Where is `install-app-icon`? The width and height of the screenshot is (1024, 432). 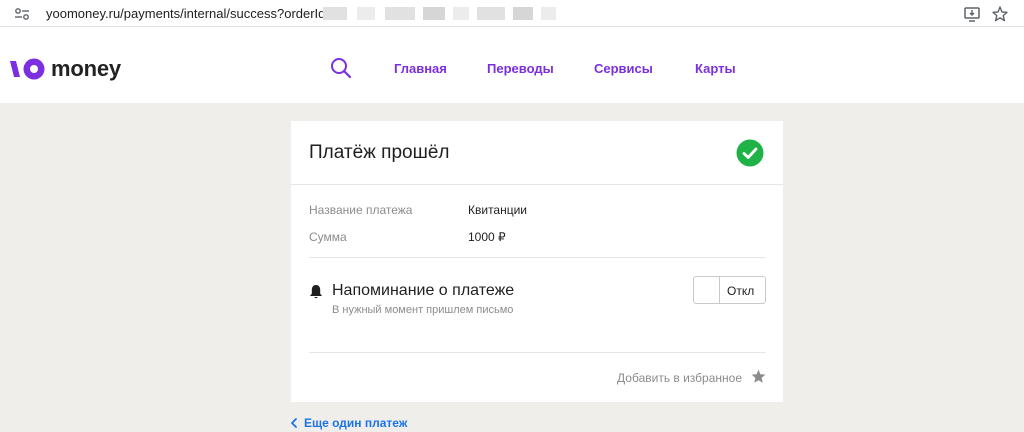
install-app-icon is located at coordinates (972, 14).